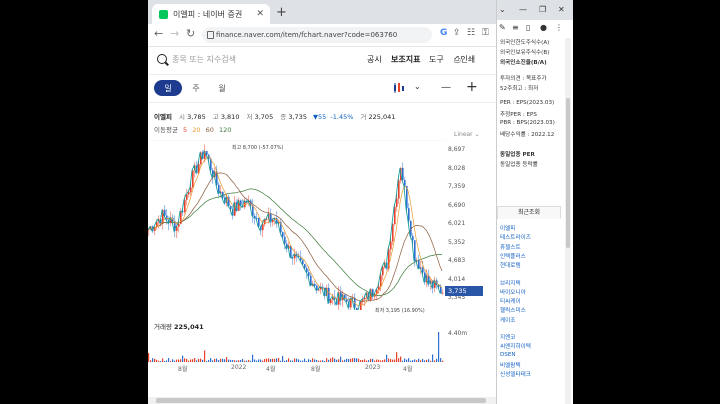  What do you see at coordinates (463, 134) in the screenshot?
I see `scale-label: Linear` at bounding box center [463, 134].